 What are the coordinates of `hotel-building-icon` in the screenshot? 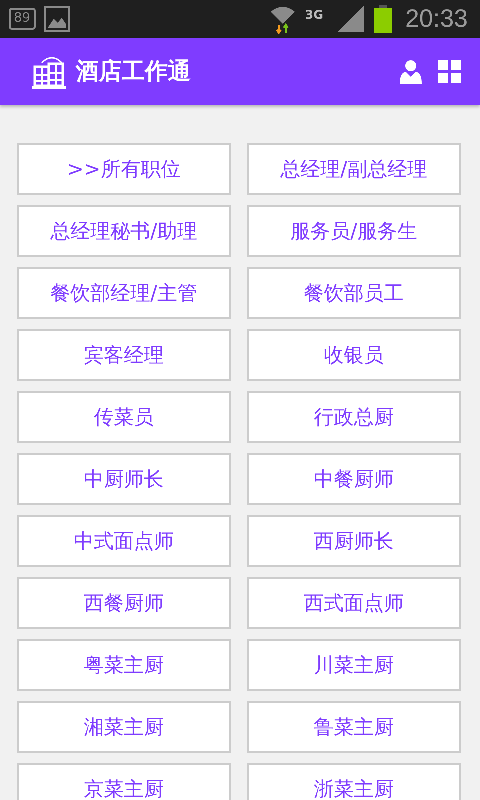 It's located at (50, 71).